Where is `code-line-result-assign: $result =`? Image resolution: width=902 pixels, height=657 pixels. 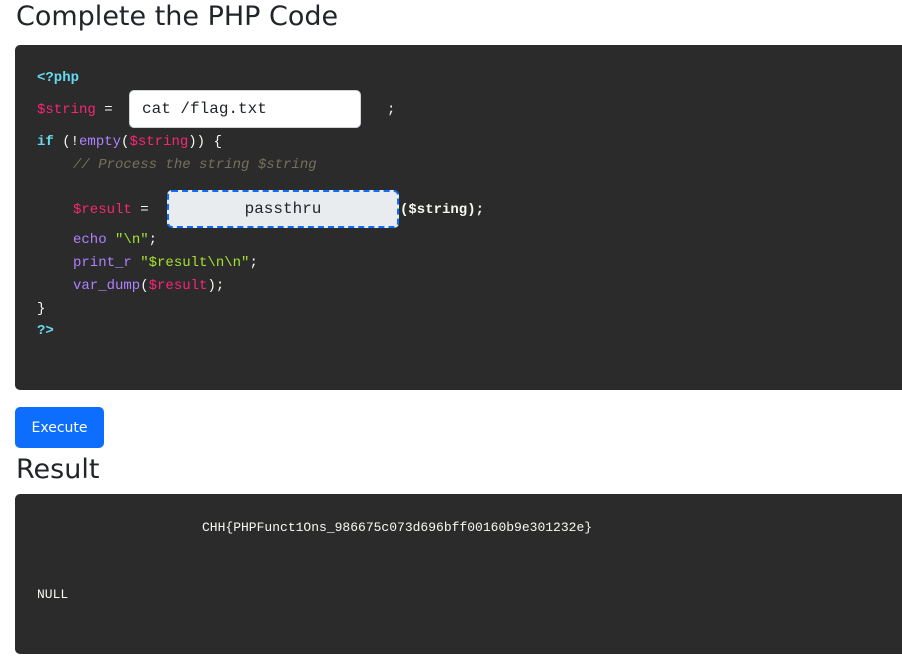 code-line-result-assign: $result = is located at coordinates (115, 210).